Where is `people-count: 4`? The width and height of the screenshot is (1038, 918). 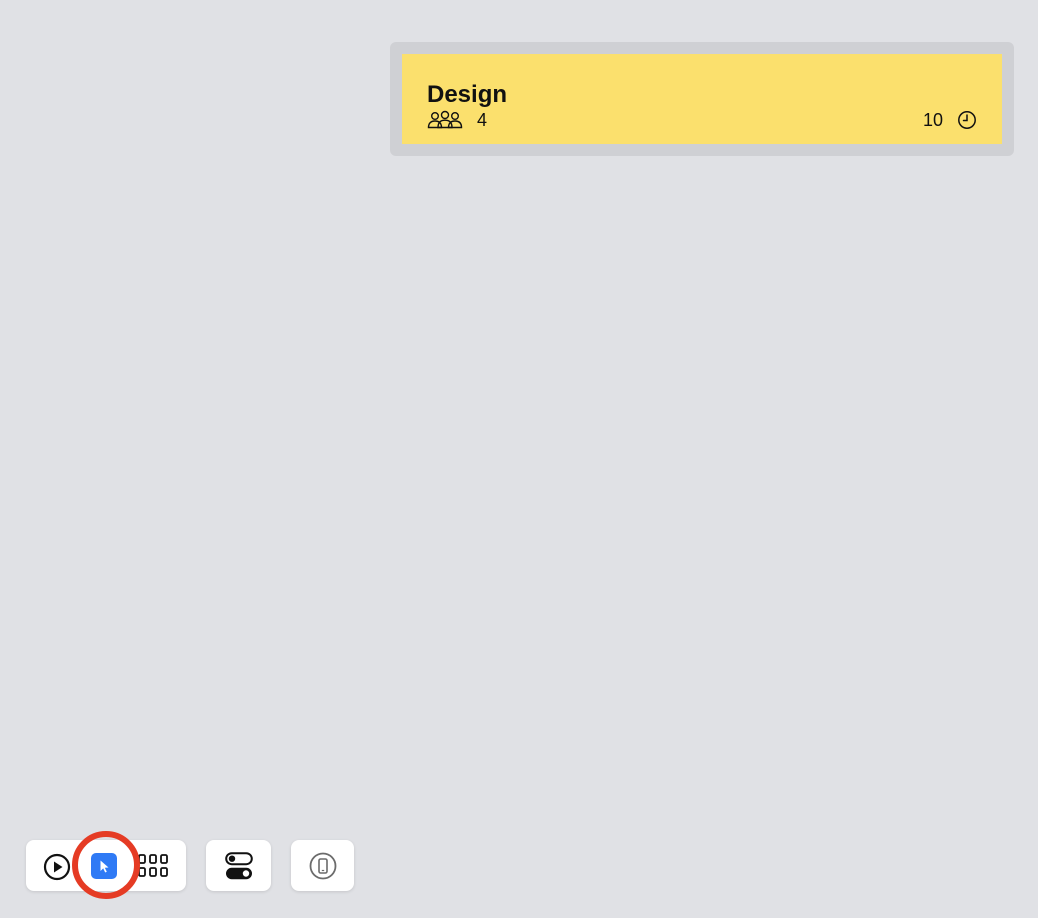 people-count: 4 is located at coordinates (482, 119).